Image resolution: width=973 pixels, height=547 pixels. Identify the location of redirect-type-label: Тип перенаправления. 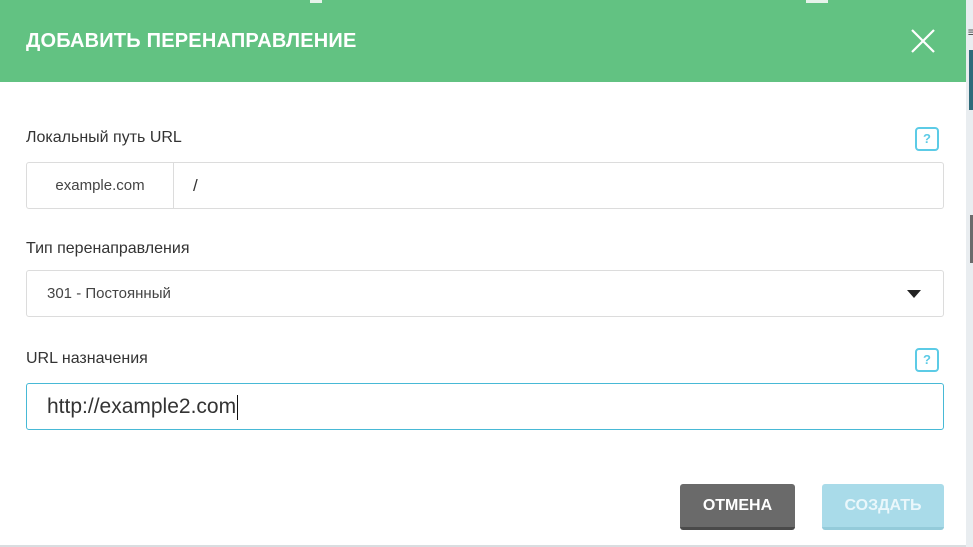
(108, 248).